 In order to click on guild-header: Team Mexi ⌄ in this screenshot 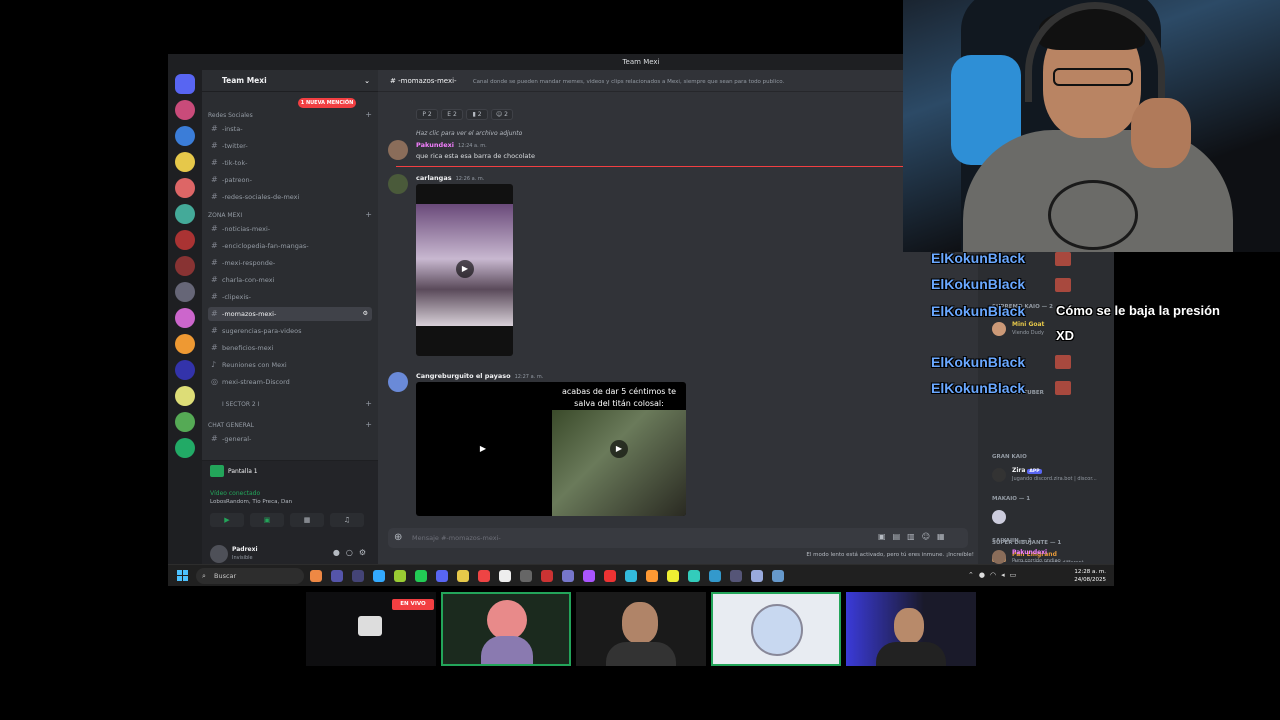, I will do `click(290, 81)`.